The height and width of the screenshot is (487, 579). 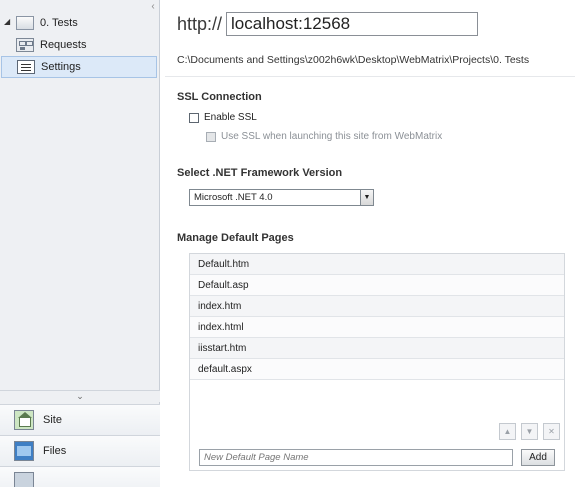 I want to click on list-item: Default.htm, so click(x=377, y=264).